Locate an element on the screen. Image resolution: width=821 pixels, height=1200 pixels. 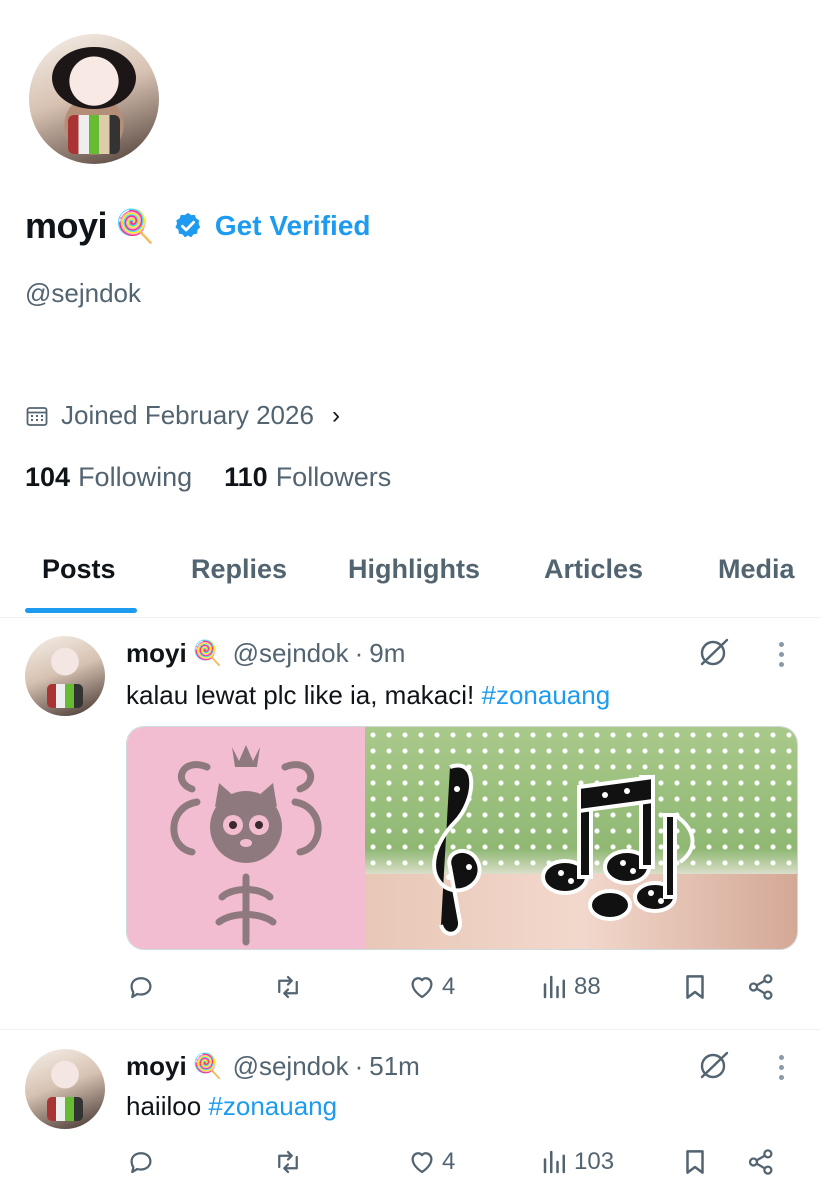
profile-name-row: moyi 🍭 Get Verified is located at coordinates (198, 226).